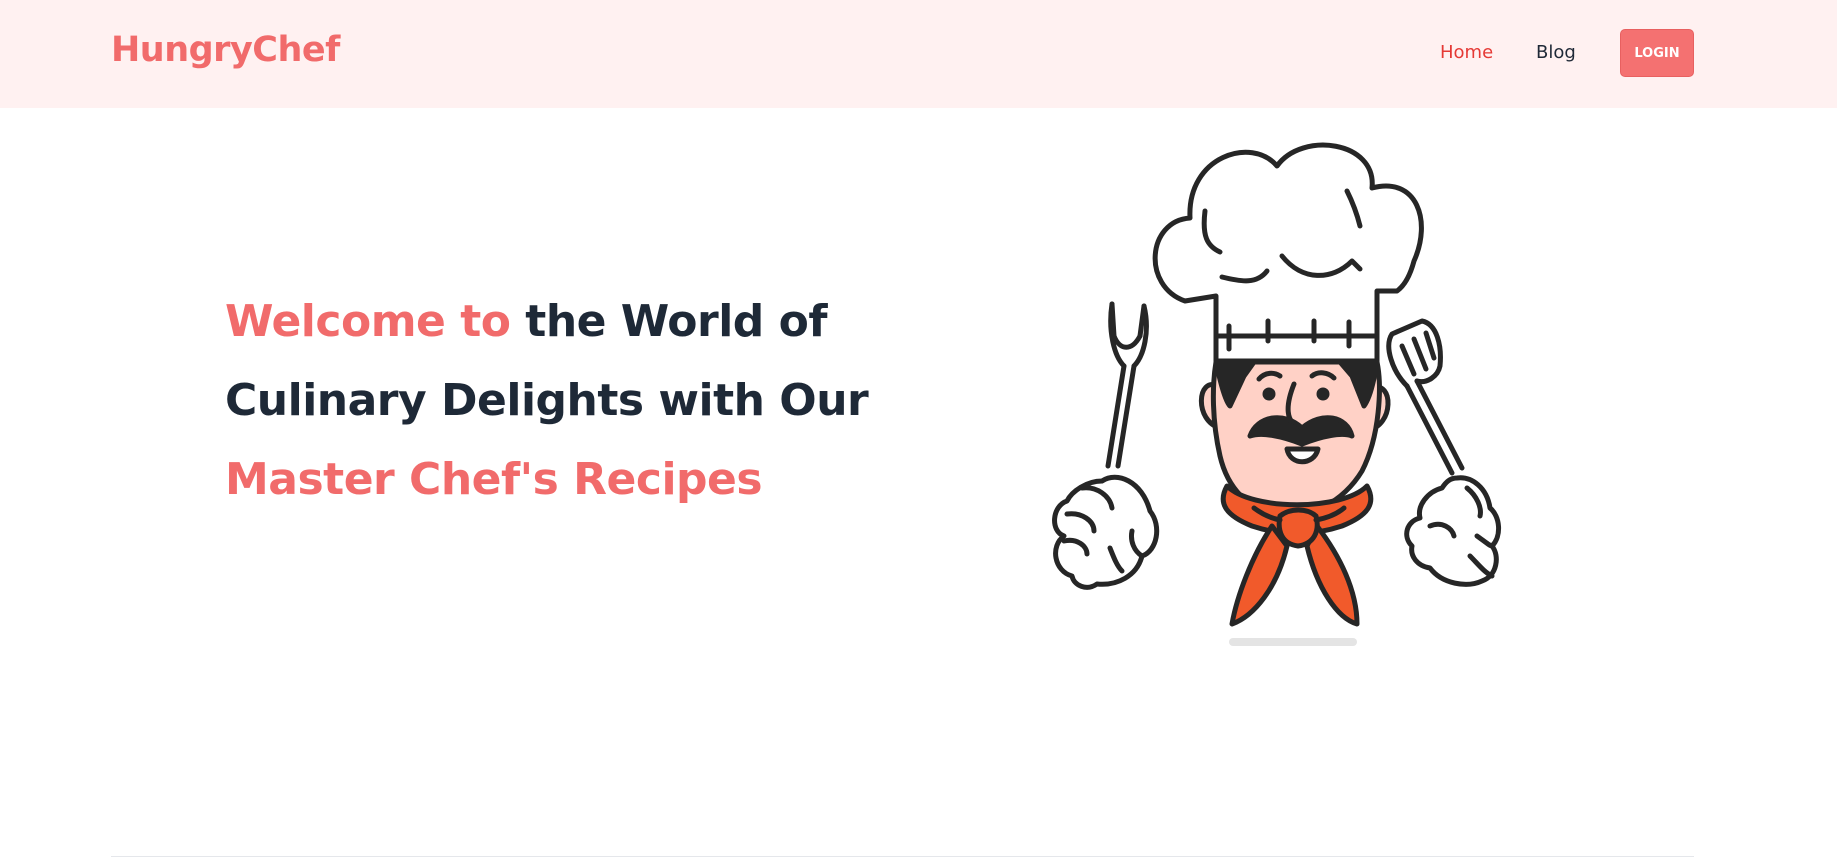 This screenshot has width=1837, height=859. Describe the element at coordinates (918, 54) in the screenshot. I see `navbar: HungryChef Home Blog LOGIN` at that location.